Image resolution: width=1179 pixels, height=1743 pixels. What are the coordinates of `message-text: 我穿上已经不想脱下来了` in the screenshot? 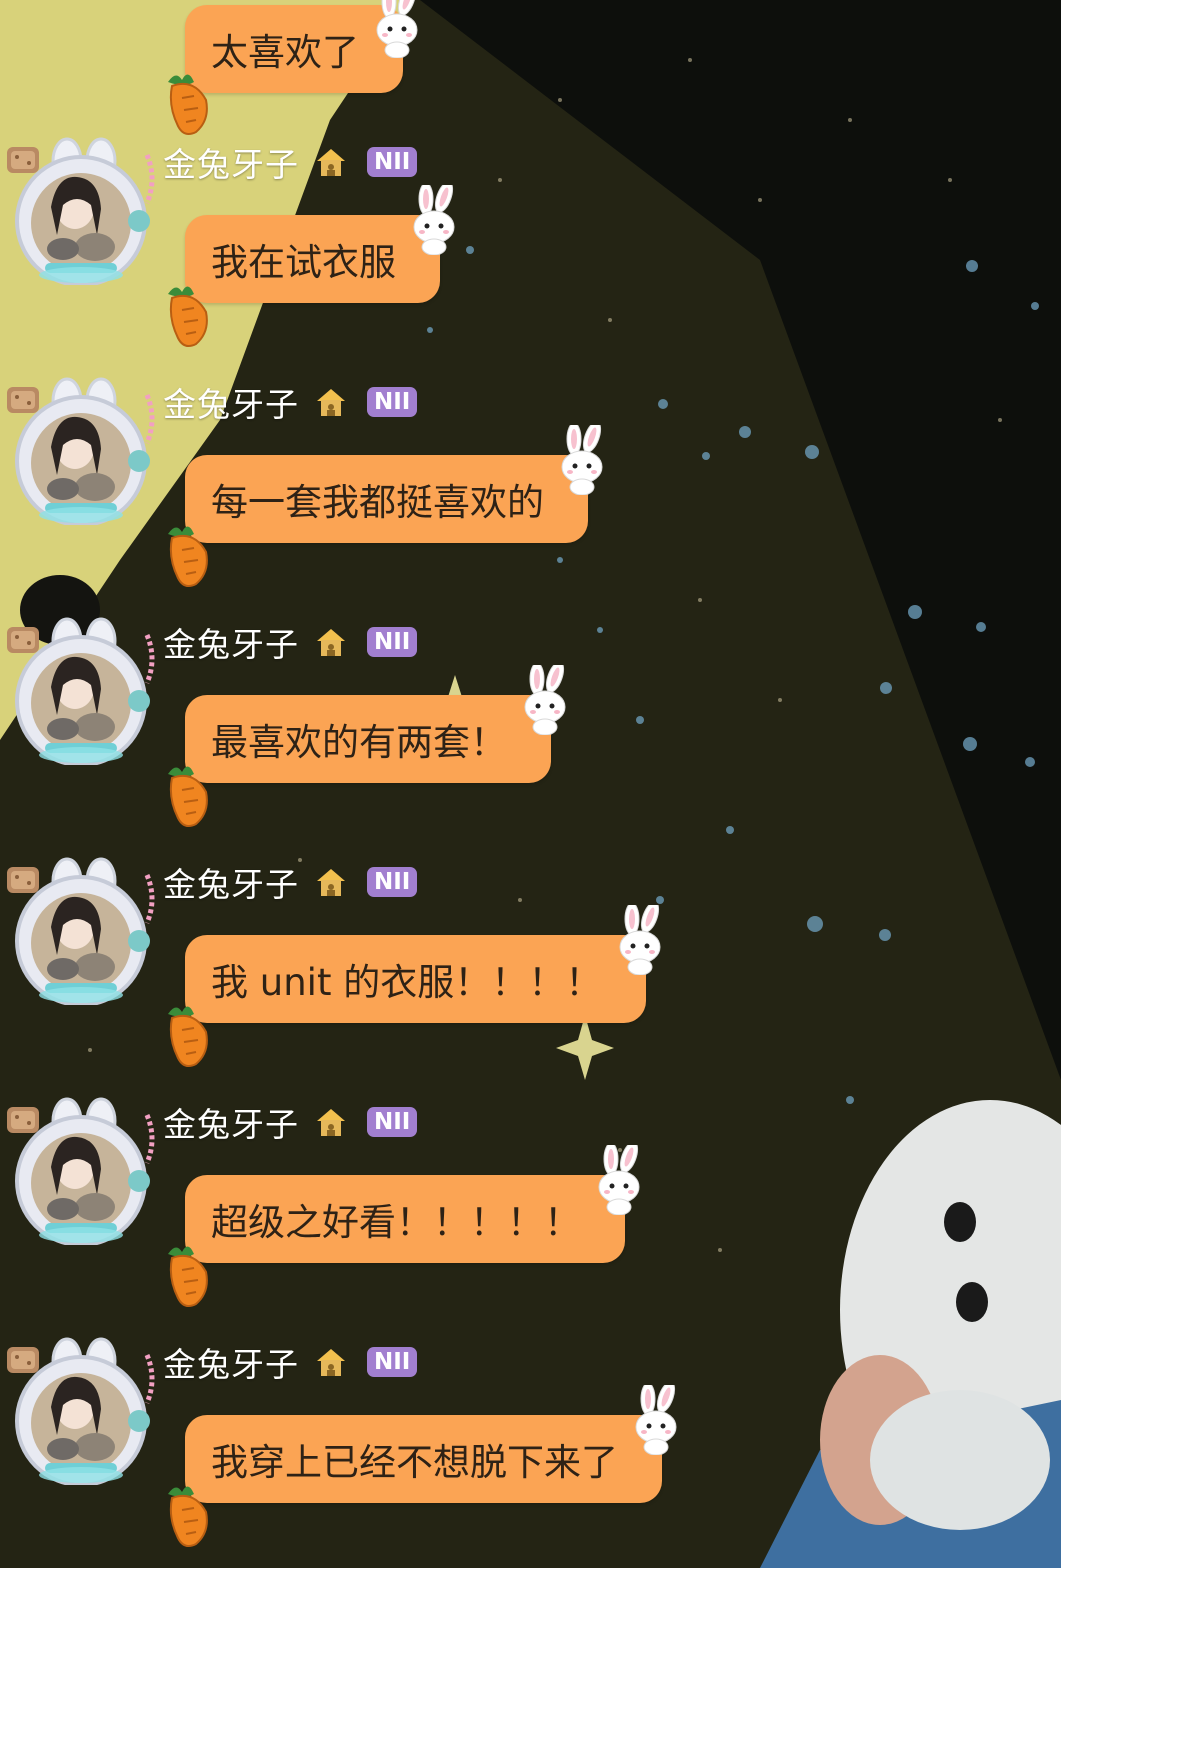 It's located at (414, 1462).